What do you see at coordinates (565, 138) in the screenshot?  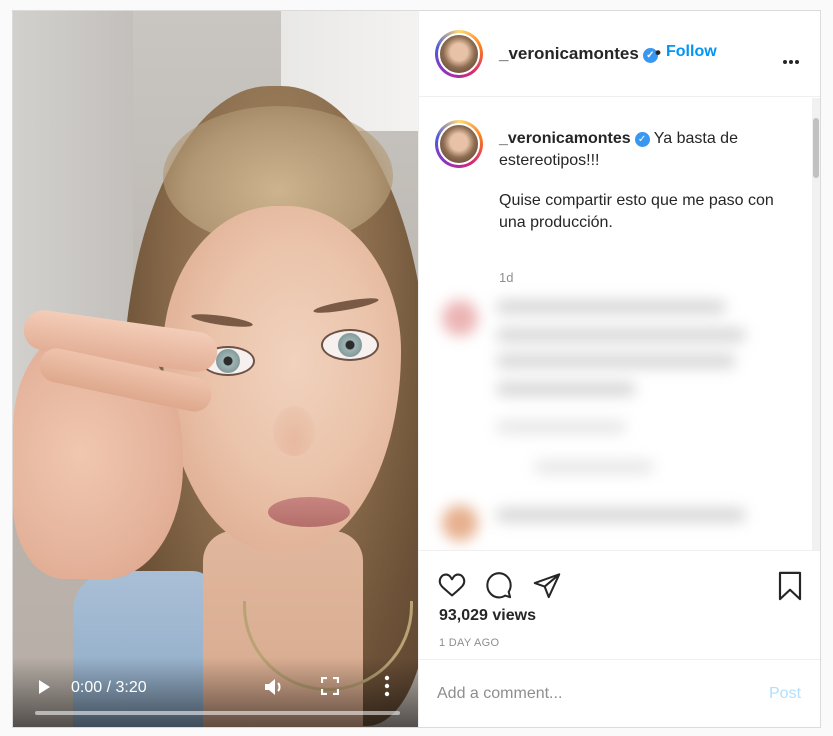 I see `caption-username: _veronicamontes` at bounding box center [565, 138].